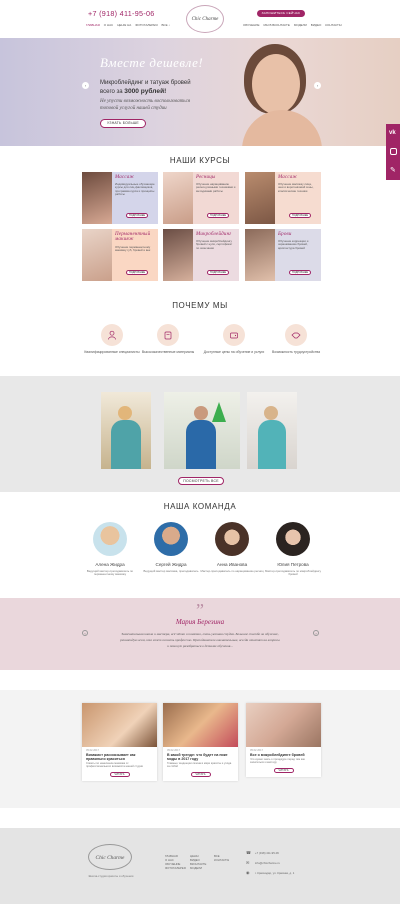 The width and height of the screenshot is (400, 904). Describe the element at coordinates (280, 95) in the screenshot. I see `hero-model-image` at that location.